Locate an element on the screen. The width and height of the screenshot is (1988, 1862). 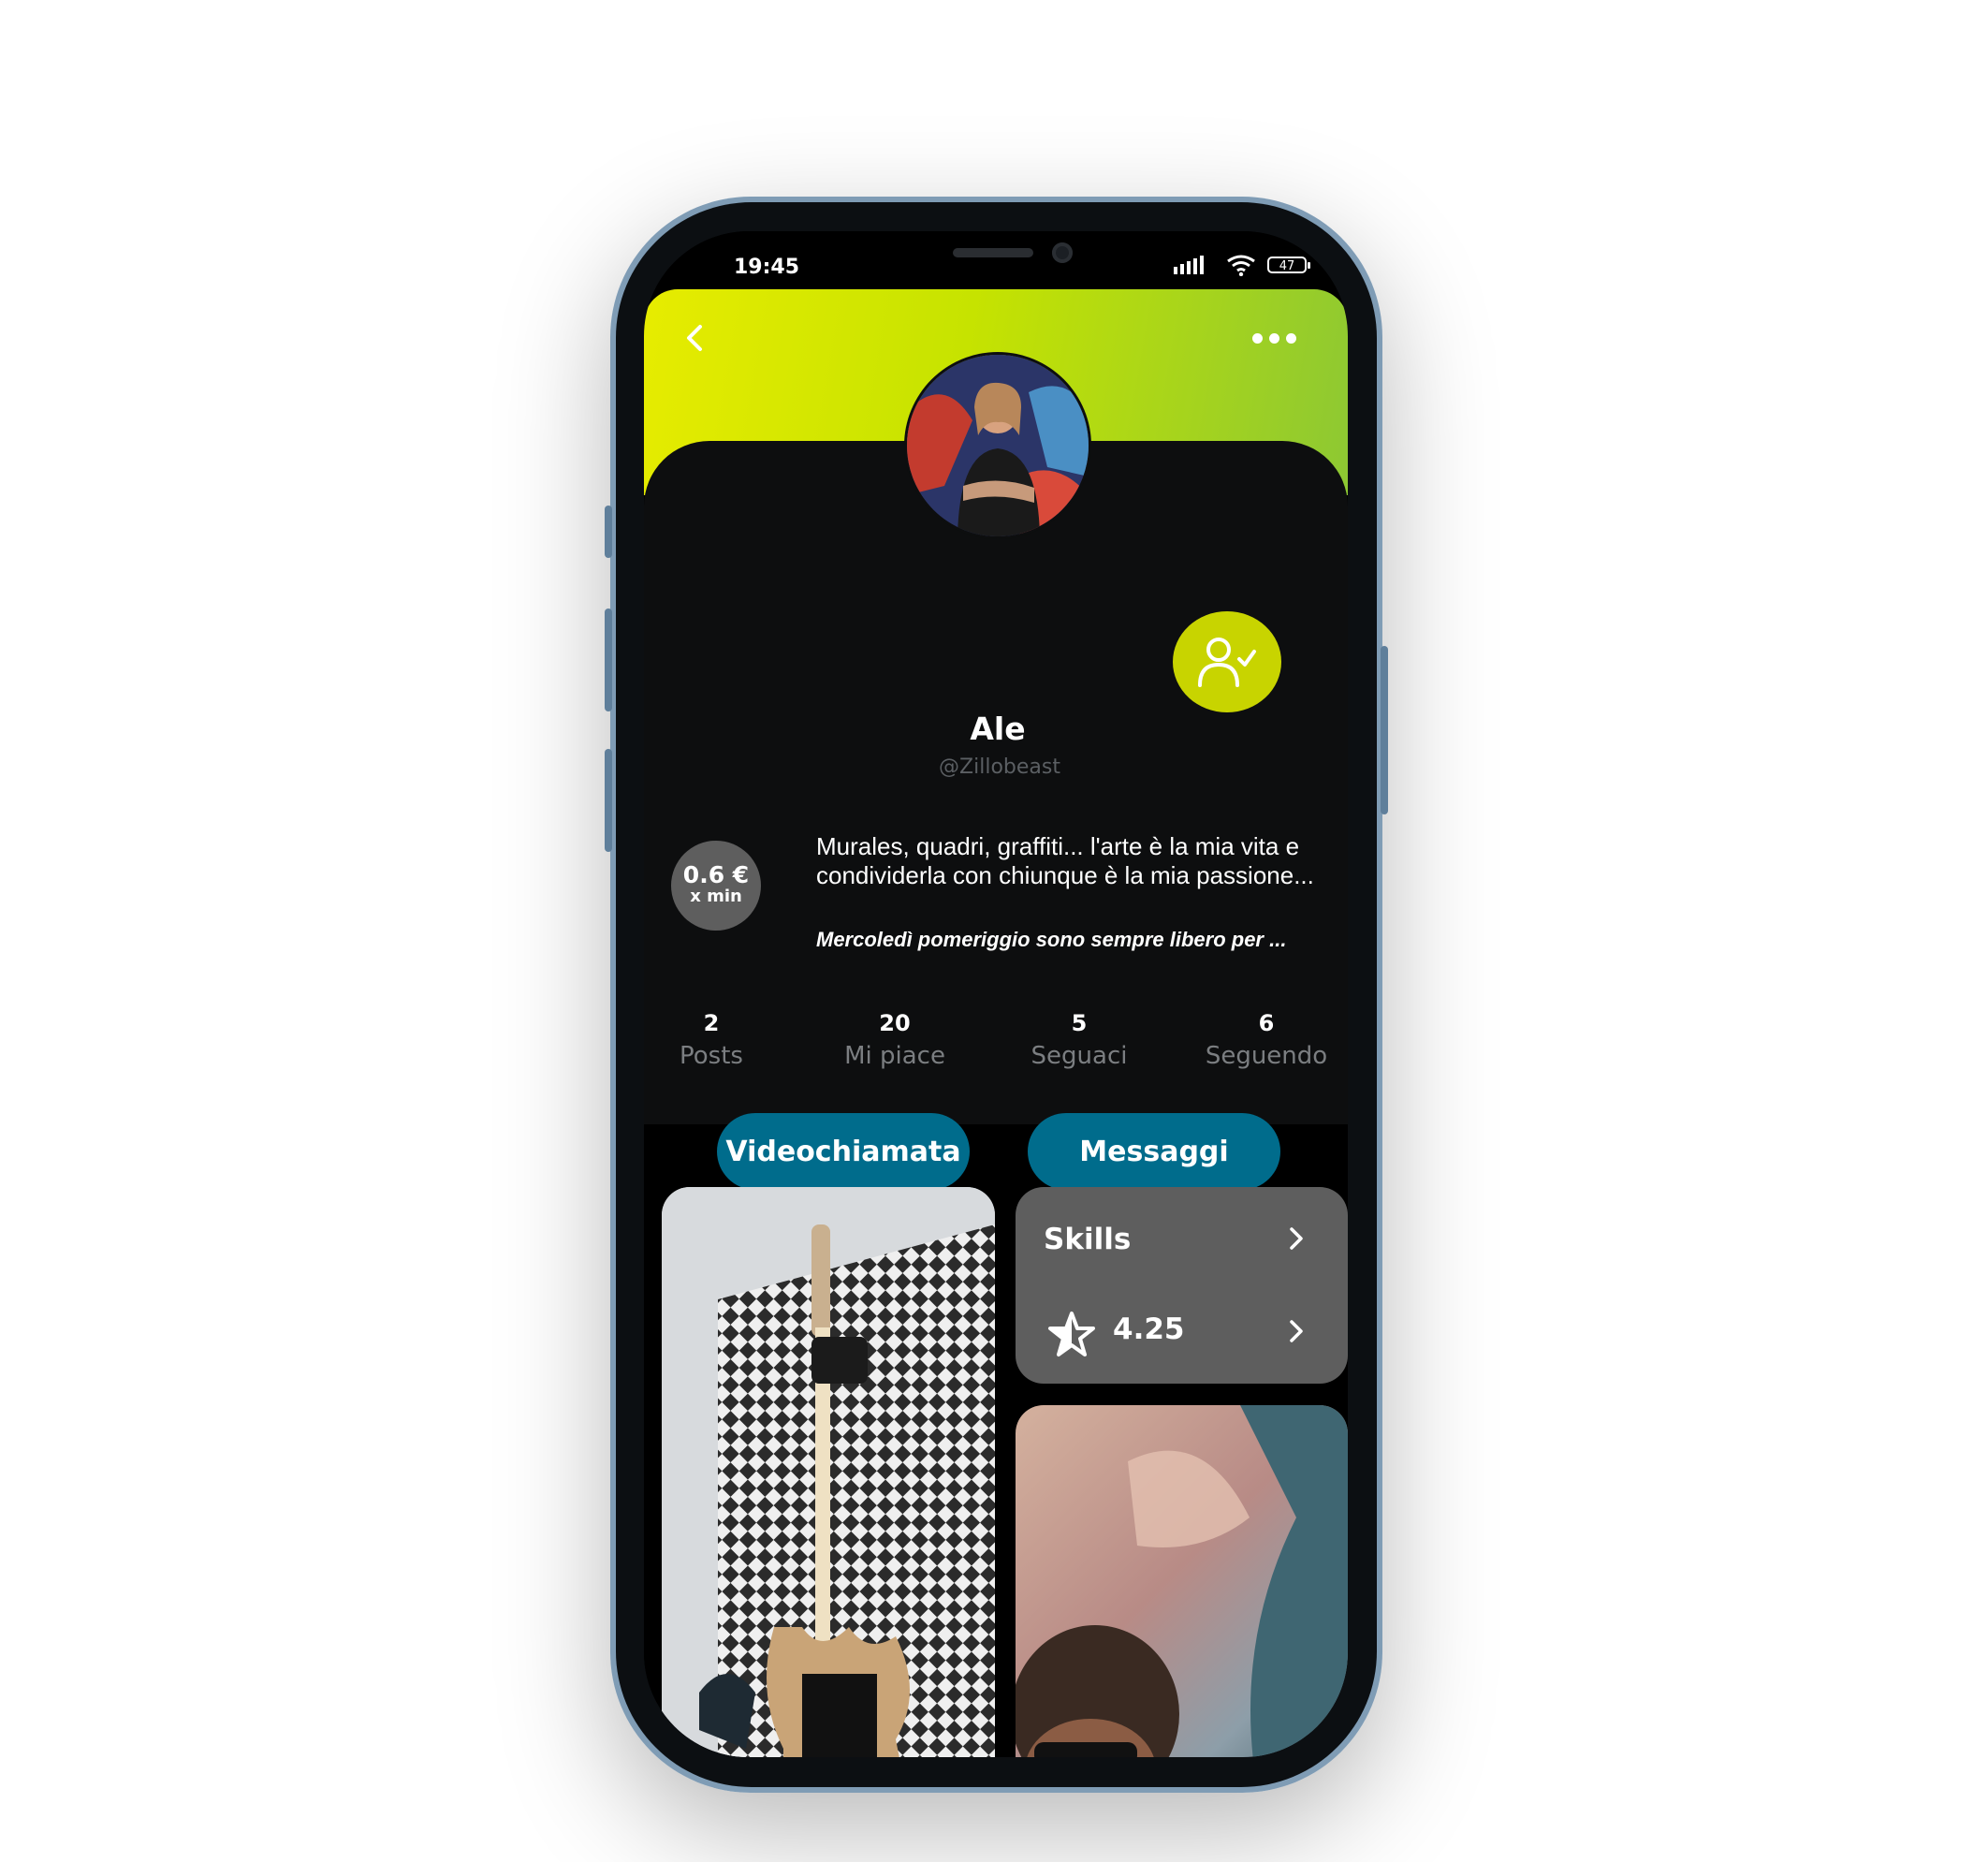
notch is located at coordinates (996, 258).